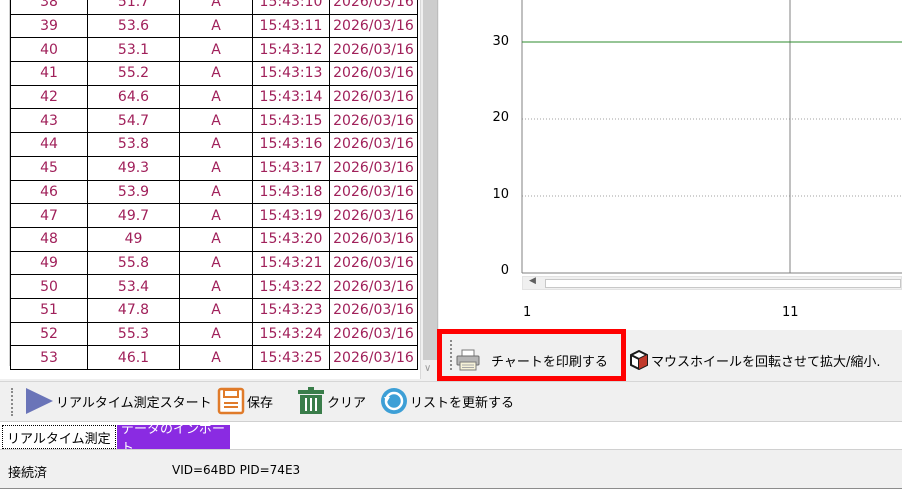 Image resolution: width=902 pixels, height=489 pixels. What do you see at coordinates (214, 7) in the screenshot?
I see `table-row: 38 51.7 A 15:43:10 2026/03/16` at bounding box center [214, 7].